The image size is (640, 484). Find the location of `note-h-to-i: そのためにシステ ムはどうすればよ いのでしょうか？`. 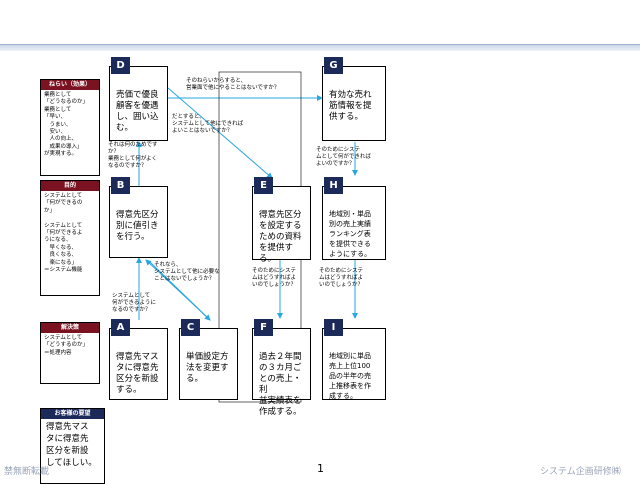

note-h-to-i: そのためにシステ ムはどうすればよ いのでしょうか？ is located at coordinates (341, 278).